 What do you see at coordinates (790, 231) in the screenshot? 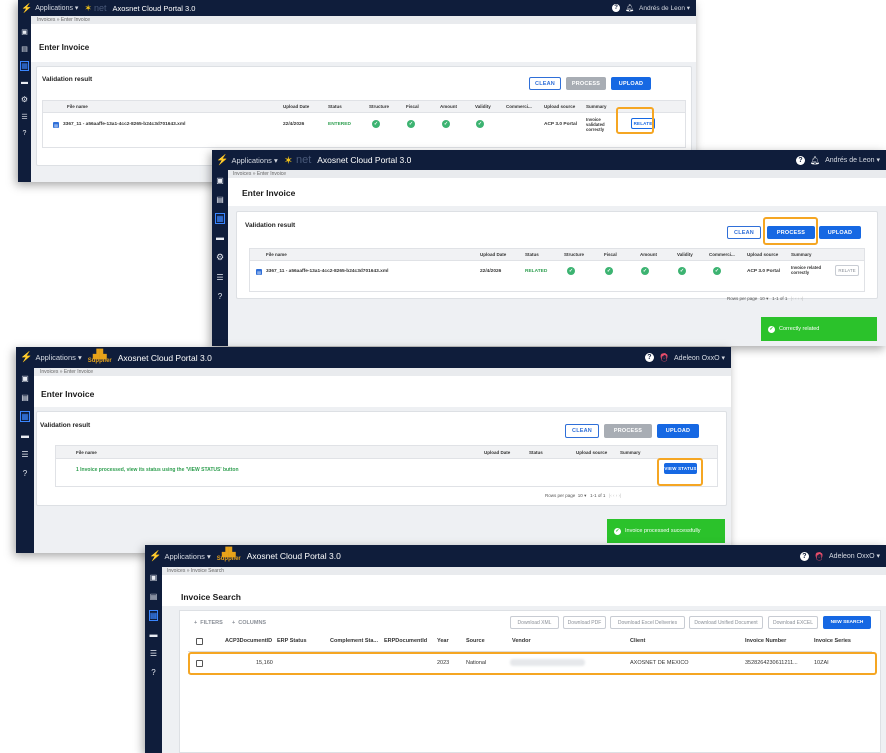
I see `process-highlight` at bounding box center [790, 231].